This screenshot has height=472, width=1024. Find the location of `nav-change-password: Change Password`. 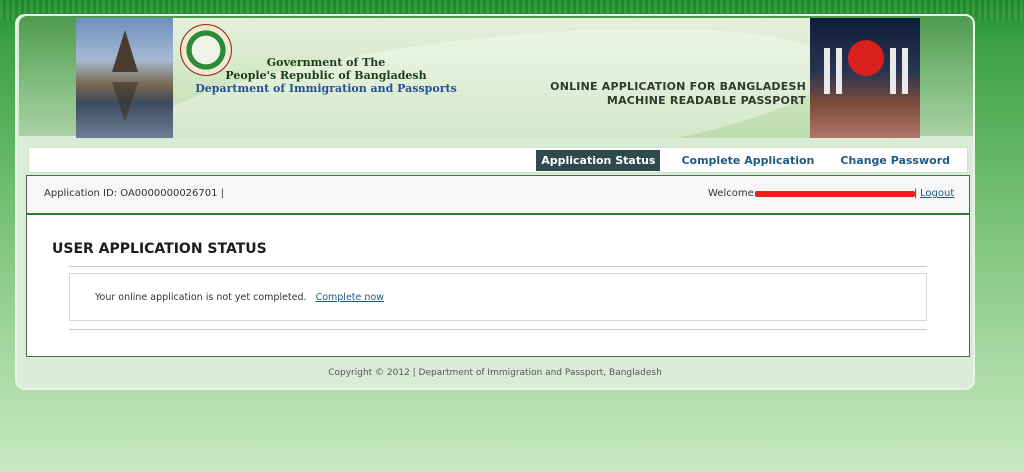

nav-change-password: Change Password is located at coordinates (895, 160).